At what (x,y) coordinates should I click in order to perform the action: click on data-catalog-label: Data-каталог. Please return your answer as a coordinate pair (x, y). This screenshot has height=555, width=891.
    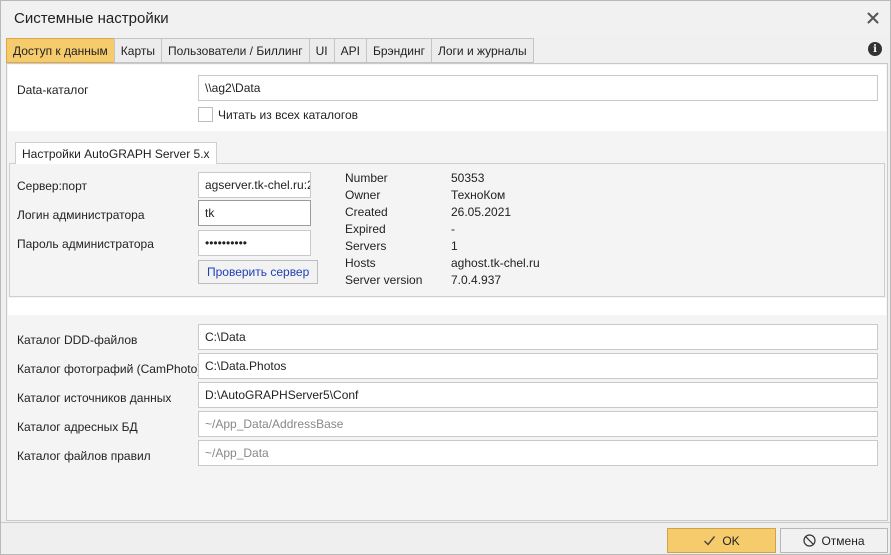
    Looking at the image, I should click on (53, 90).